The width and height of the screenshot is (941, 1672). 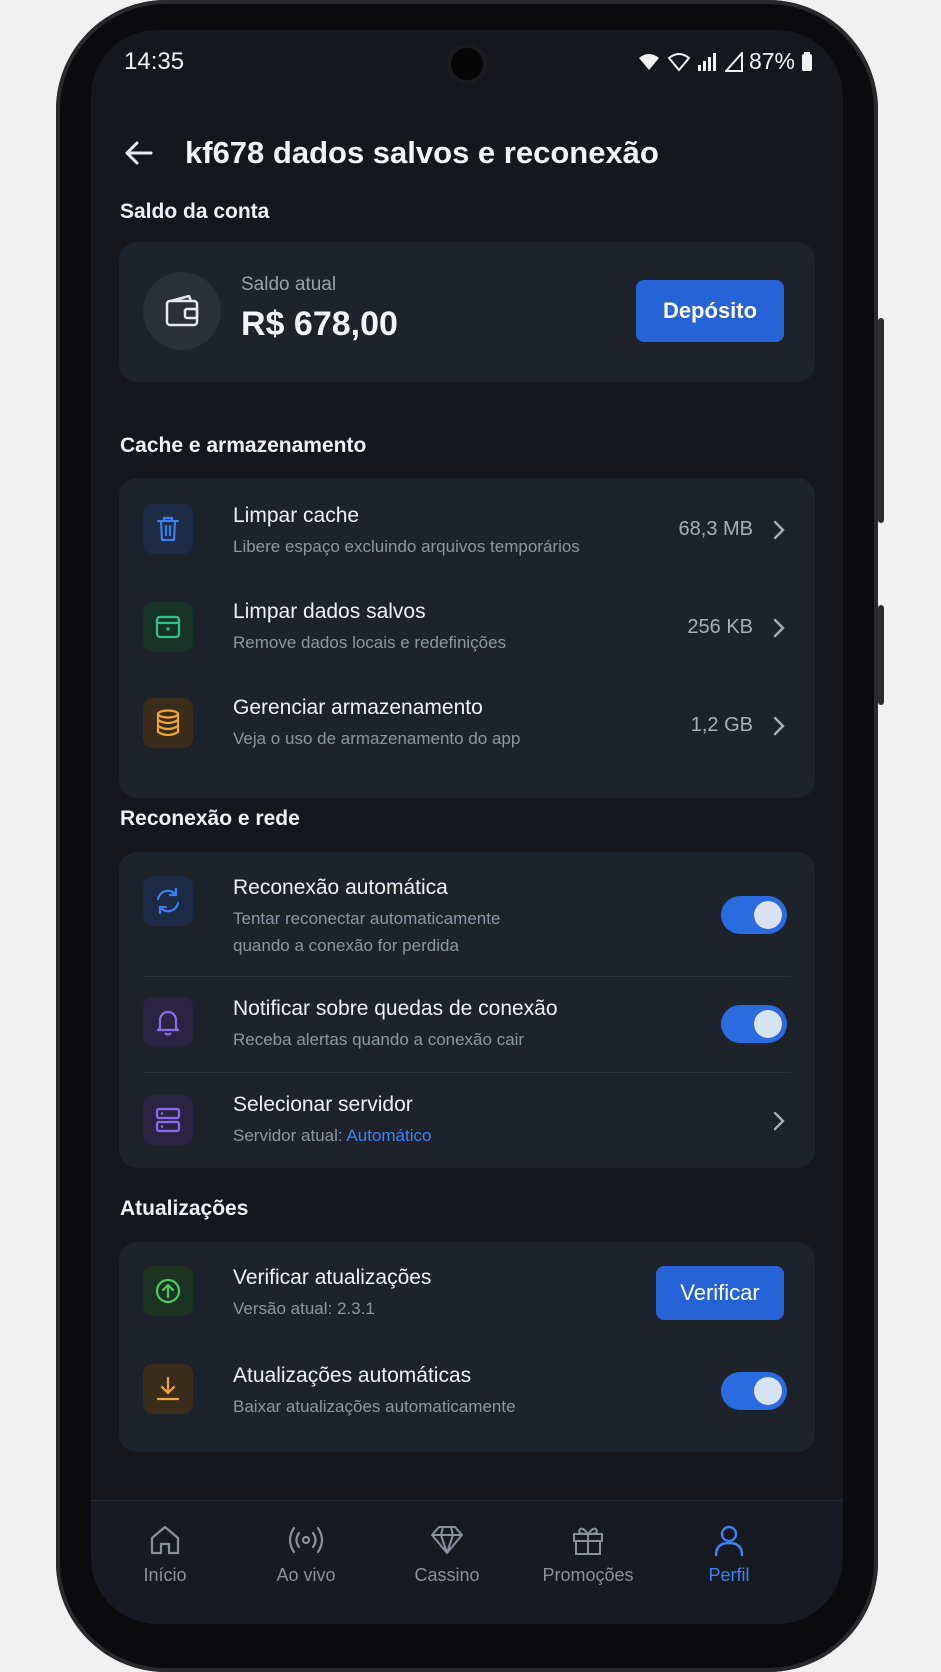 I want to click on nav-item-ao-vivo: Ao vivo, so click(x=306, y=1554).